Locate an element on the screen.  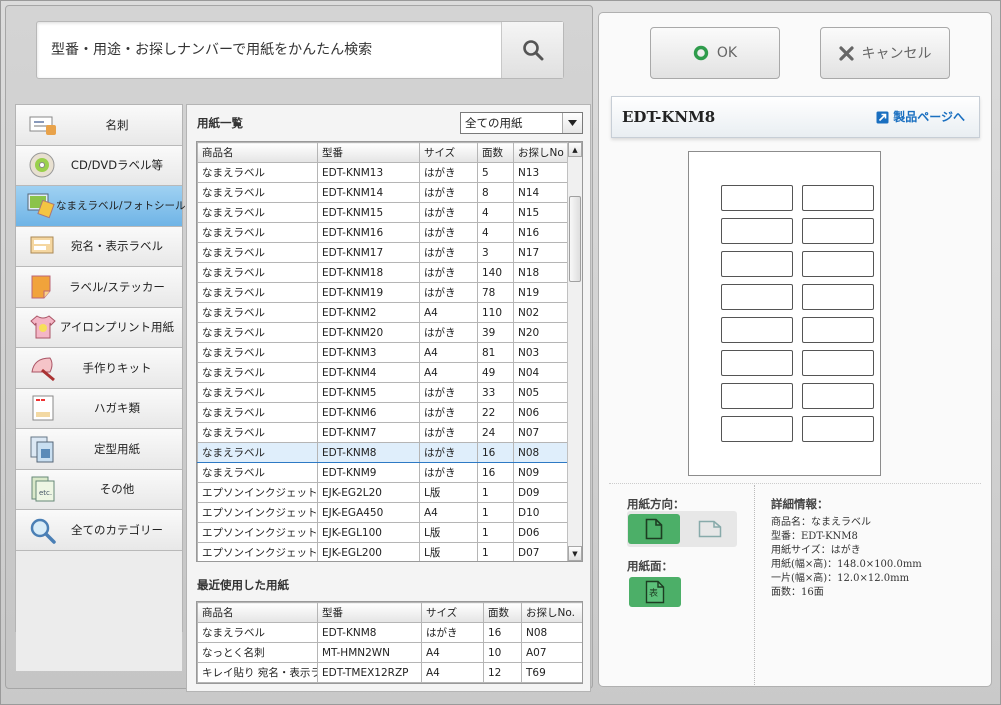
table-cell: EDT-KNM3 is located at coordinates (368, 352).